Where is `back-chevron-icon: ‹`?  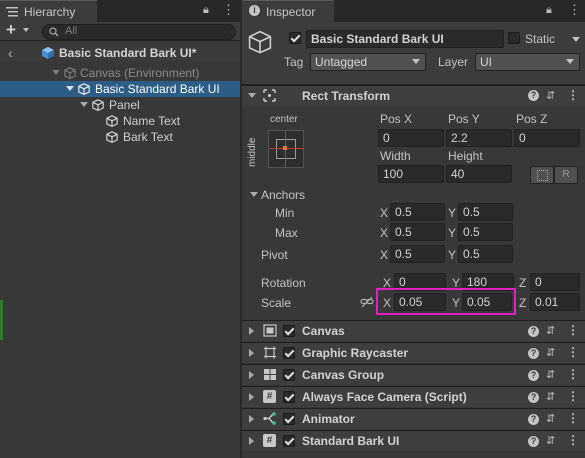
back-chevron-icon: ‹ is located at coordinates (10, 53).